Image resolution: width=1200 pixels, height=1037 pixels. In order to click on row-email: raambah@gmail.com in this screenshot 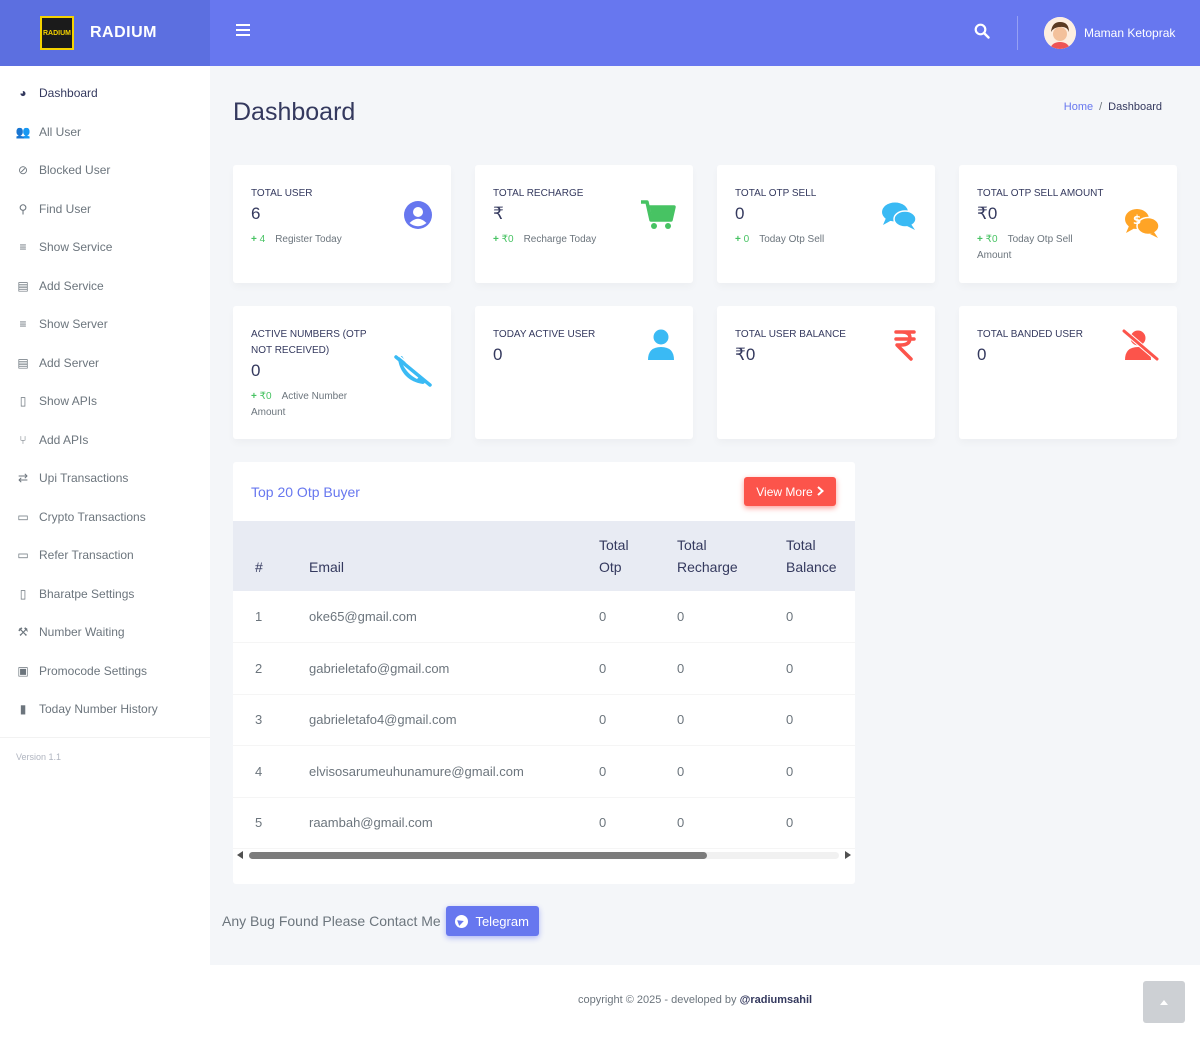, I will do `click(454, 823)`.